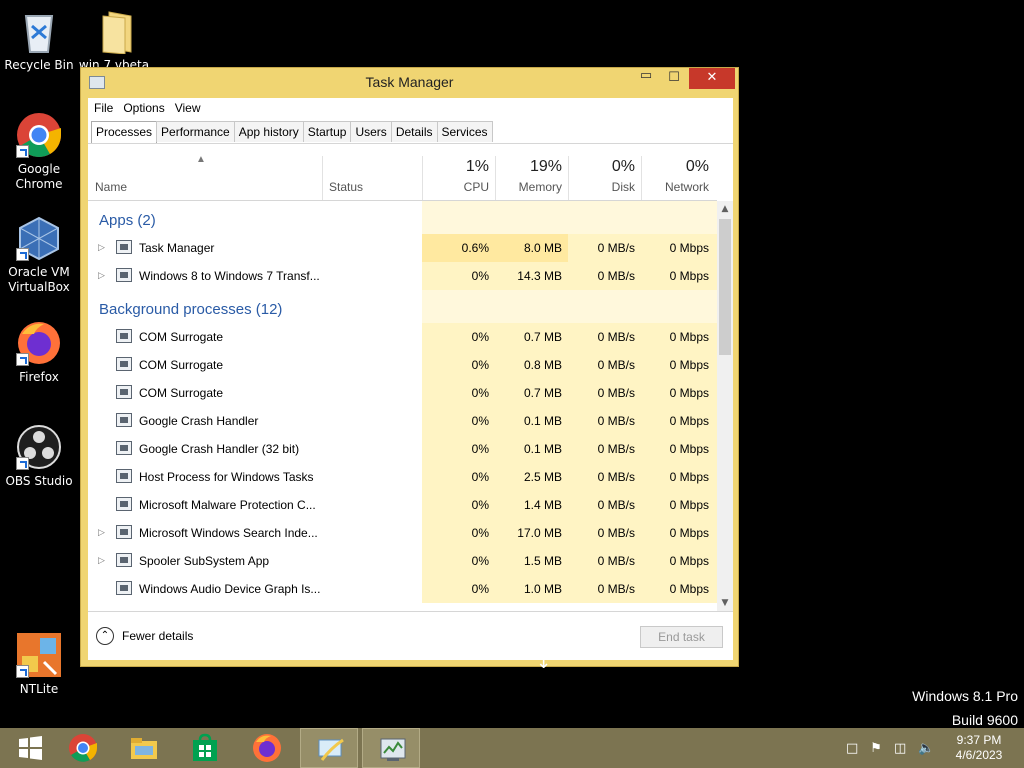  What do you see at coordinates (414, 131) in the screenshot?
I see `tab-details: Details` at bounding box center [414, 131].